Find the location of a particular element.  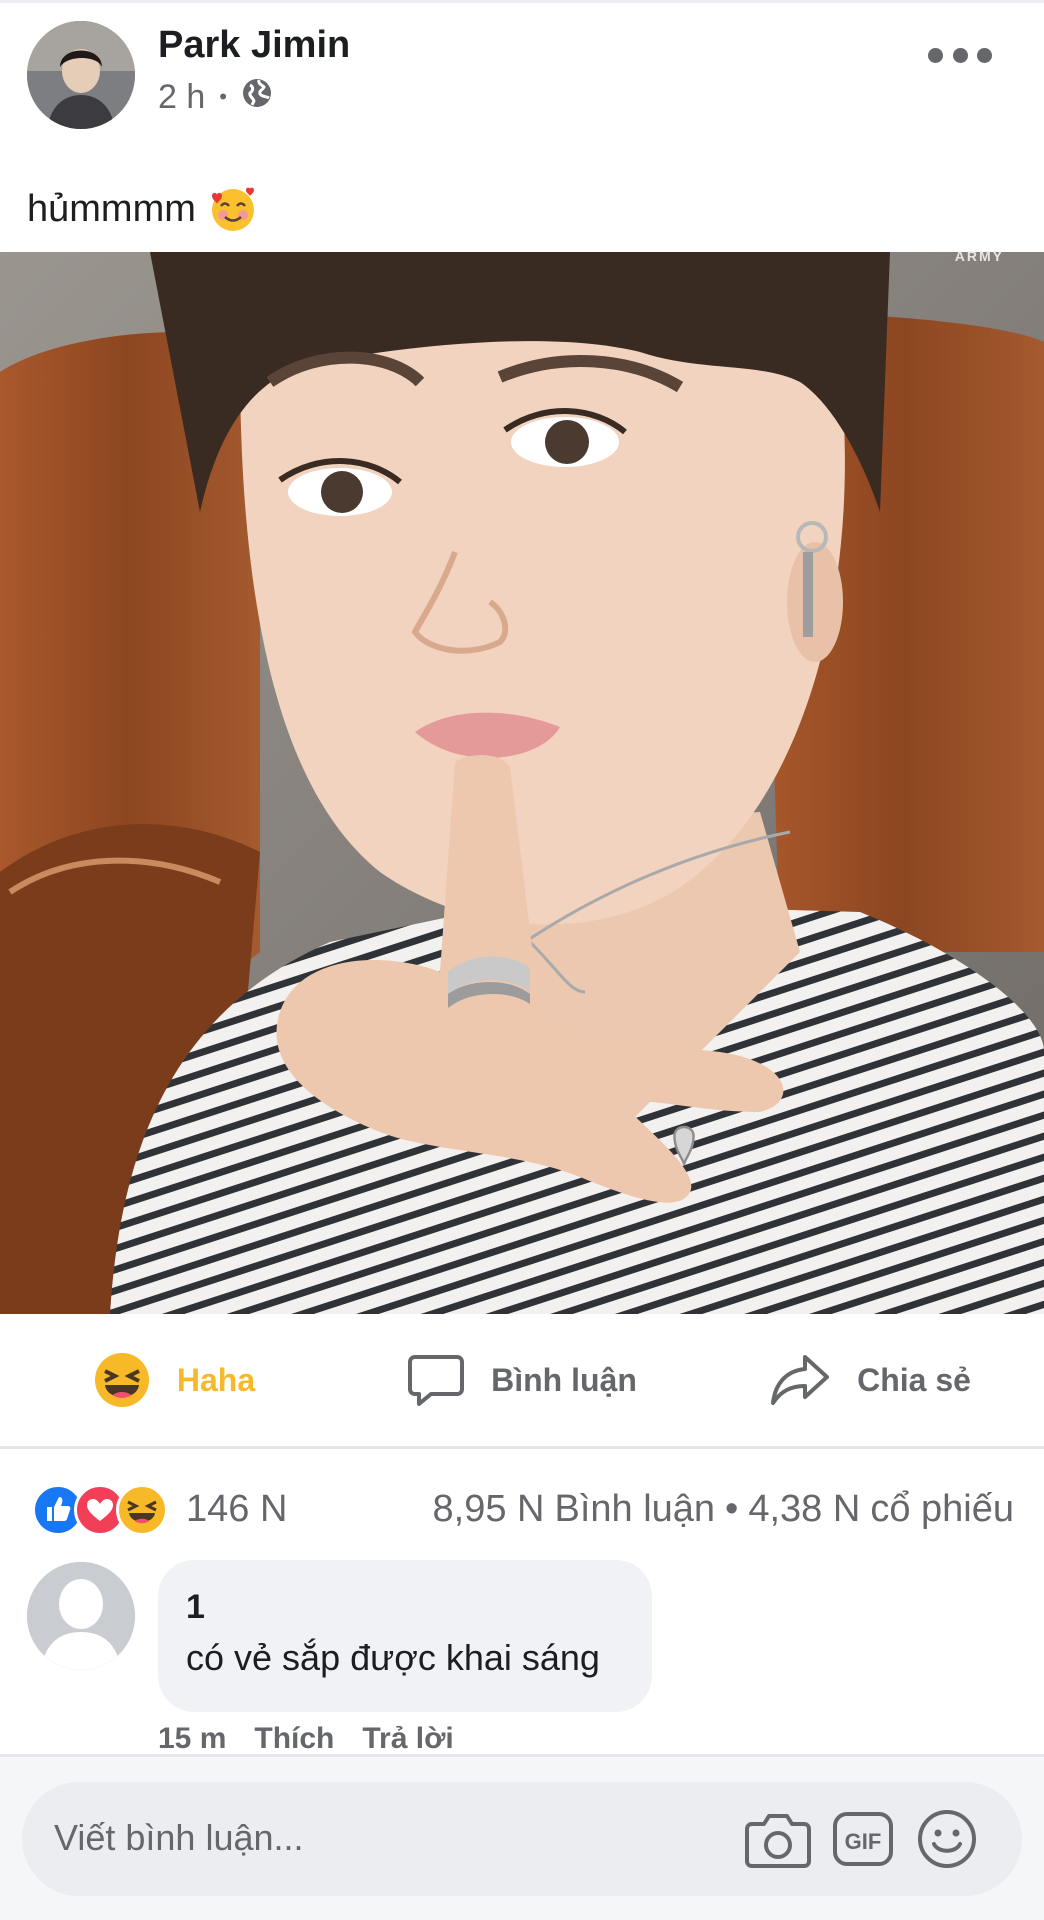

comment-composer: GIF is located at coordinates (522, 1839).